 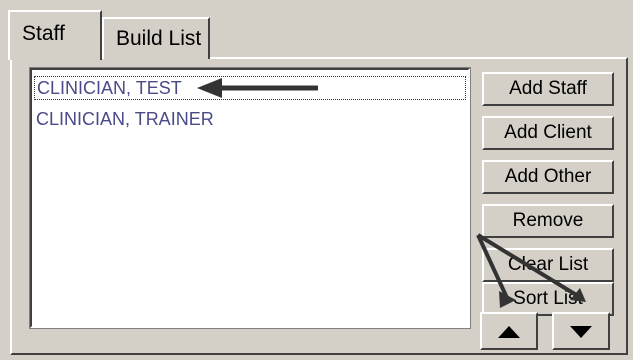 I want to click on triangle-down-icon, so click(x=581, y=332).